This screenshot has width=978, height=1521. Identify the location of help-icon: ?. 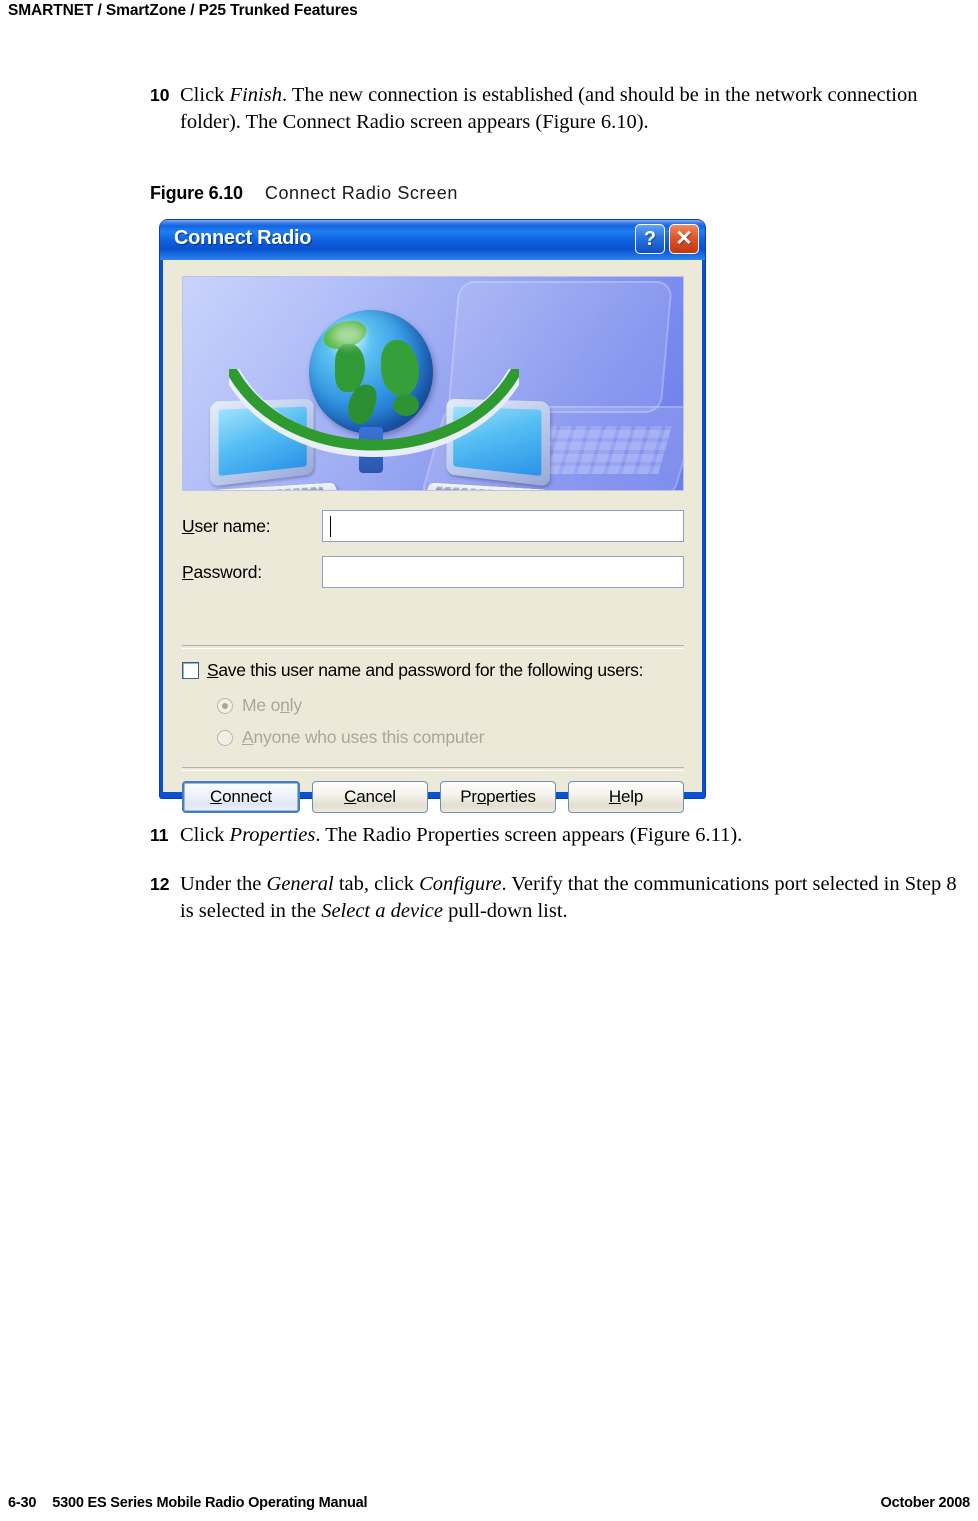
(650, 239).